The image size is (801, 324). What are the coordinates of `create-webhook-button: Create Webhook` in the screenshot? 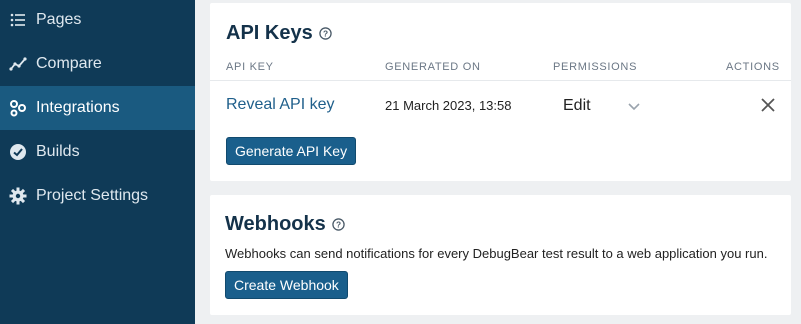 It's located at (286, 285).